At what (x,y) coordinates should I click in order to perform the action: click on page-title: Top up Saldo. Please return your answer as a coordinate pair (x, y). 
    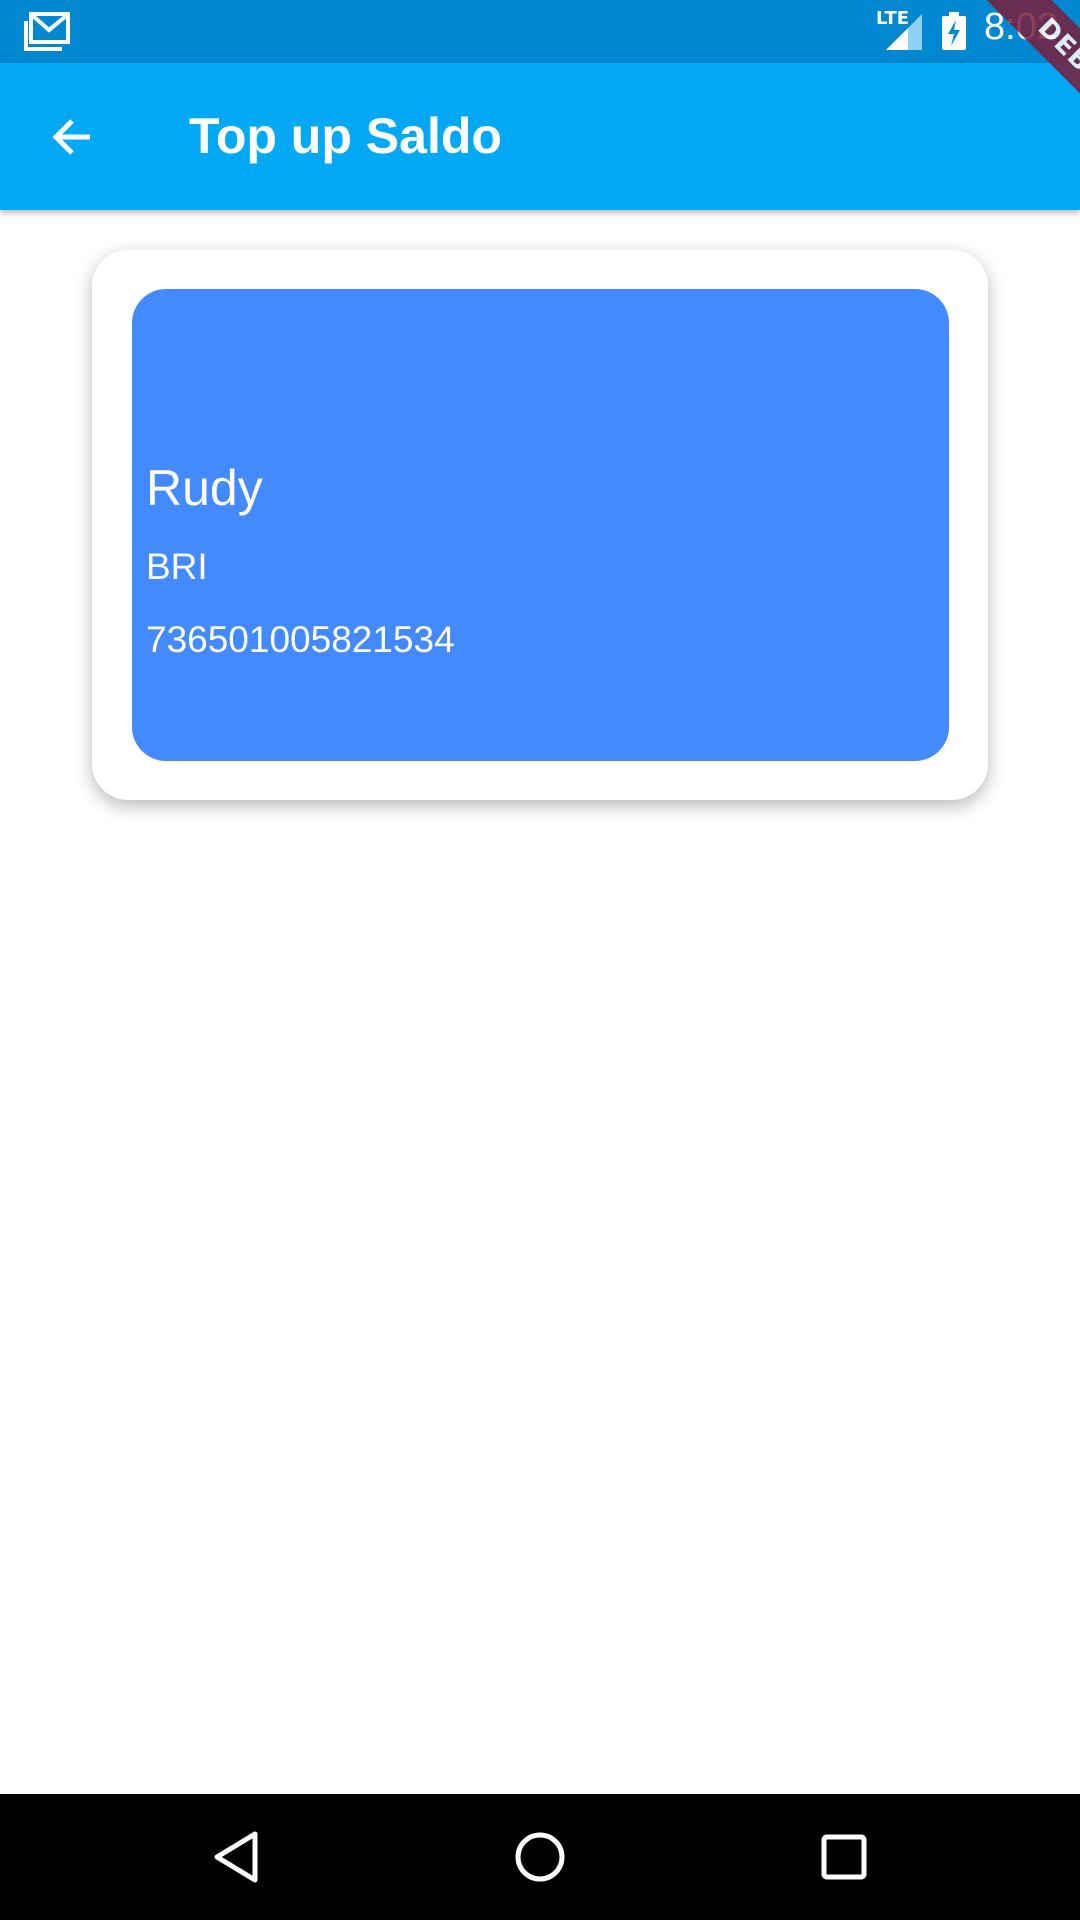
    Looking at the image, I should click on (345, 136).